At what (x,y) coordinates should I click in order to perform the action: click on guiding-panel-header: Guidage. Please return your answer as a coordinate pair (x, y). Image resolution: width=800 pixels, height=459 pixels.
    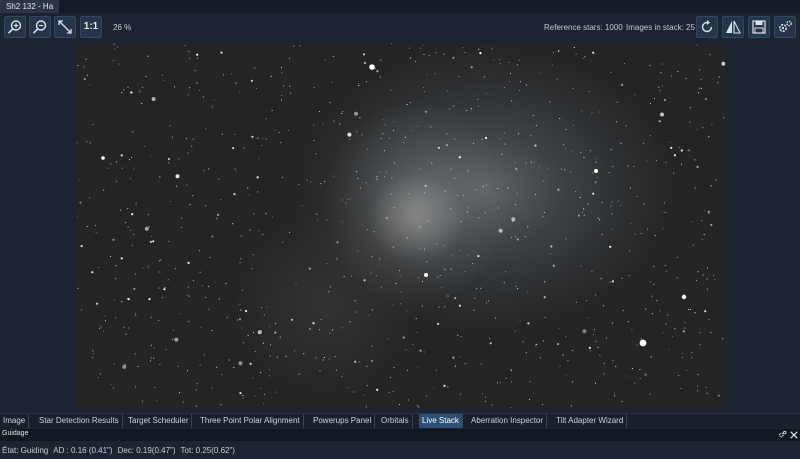
    Looking at the image, I should click on (400, 435).